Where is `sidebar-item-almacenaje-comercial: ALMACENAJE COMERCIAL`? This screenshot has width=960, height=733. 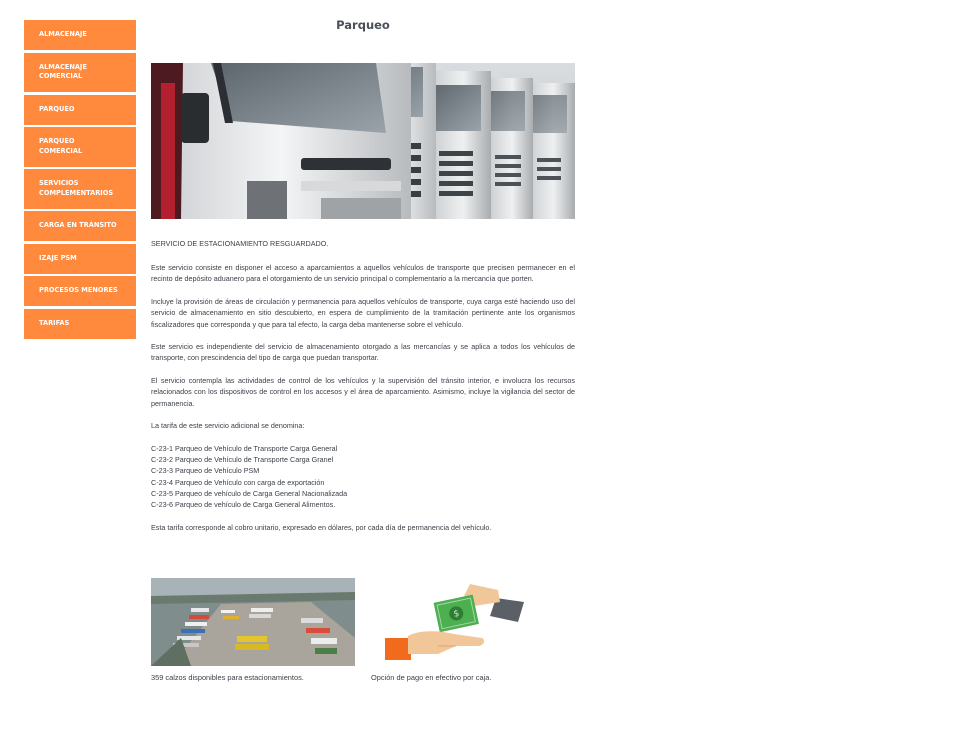
sidebar-item-almacenaje-comercial: ALMACENAJE COMERCIAL is located at coordinates (80, 72).